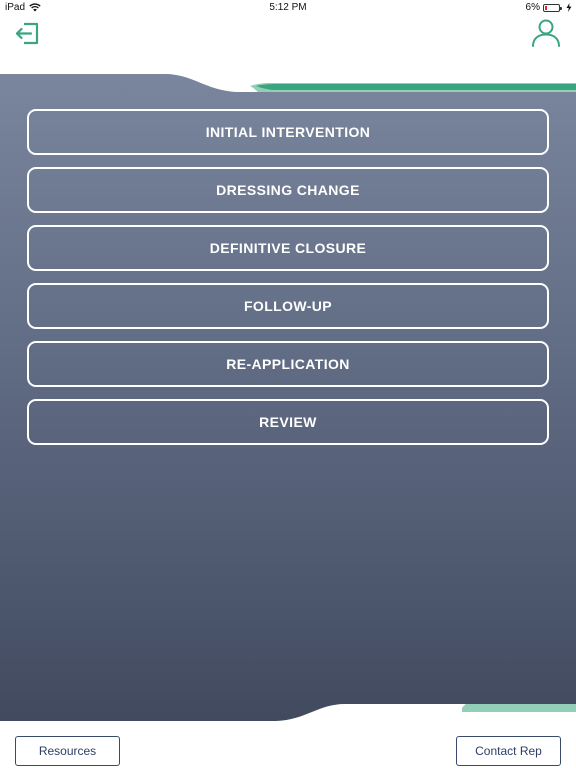 The height and width of the screenshot is (768, 576). I want to click on logout-icon, so click(27, 33).